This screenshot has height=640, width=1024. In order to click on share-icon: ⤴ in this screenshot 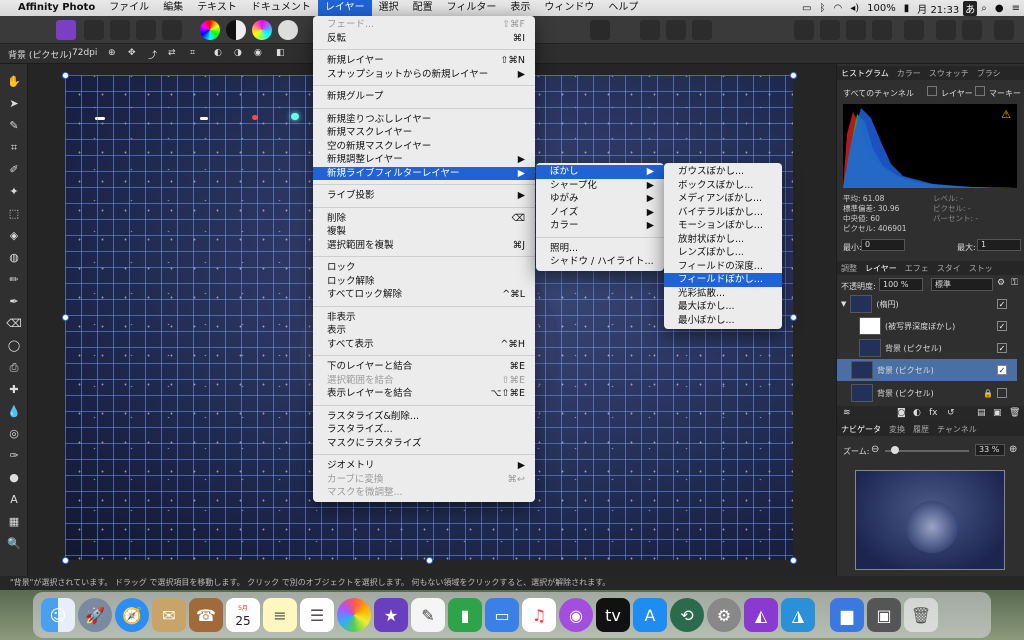, I will do `click(152, 54)`.